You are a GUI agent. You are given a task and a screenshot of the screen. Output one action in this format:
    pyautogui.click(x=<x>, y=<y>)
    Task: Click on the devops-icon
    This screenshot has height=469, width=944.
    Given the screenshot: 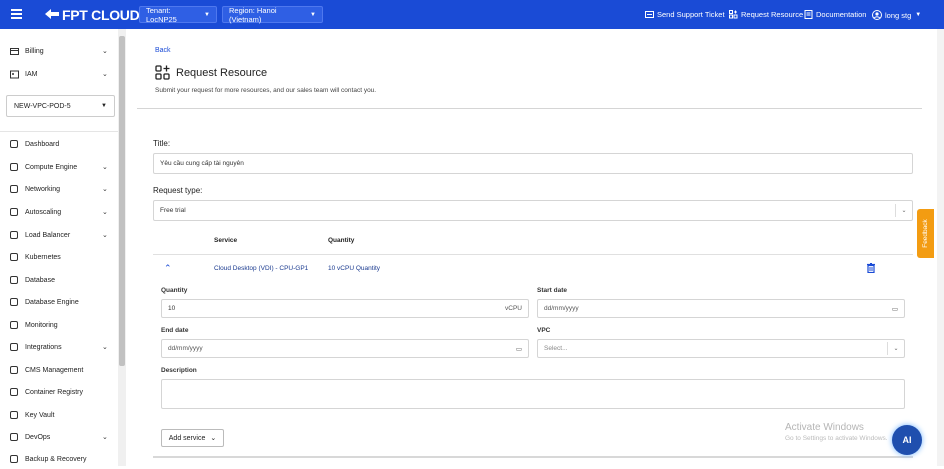 What is the action you would take?
    pyautogui.click(x=14, y=437)
    